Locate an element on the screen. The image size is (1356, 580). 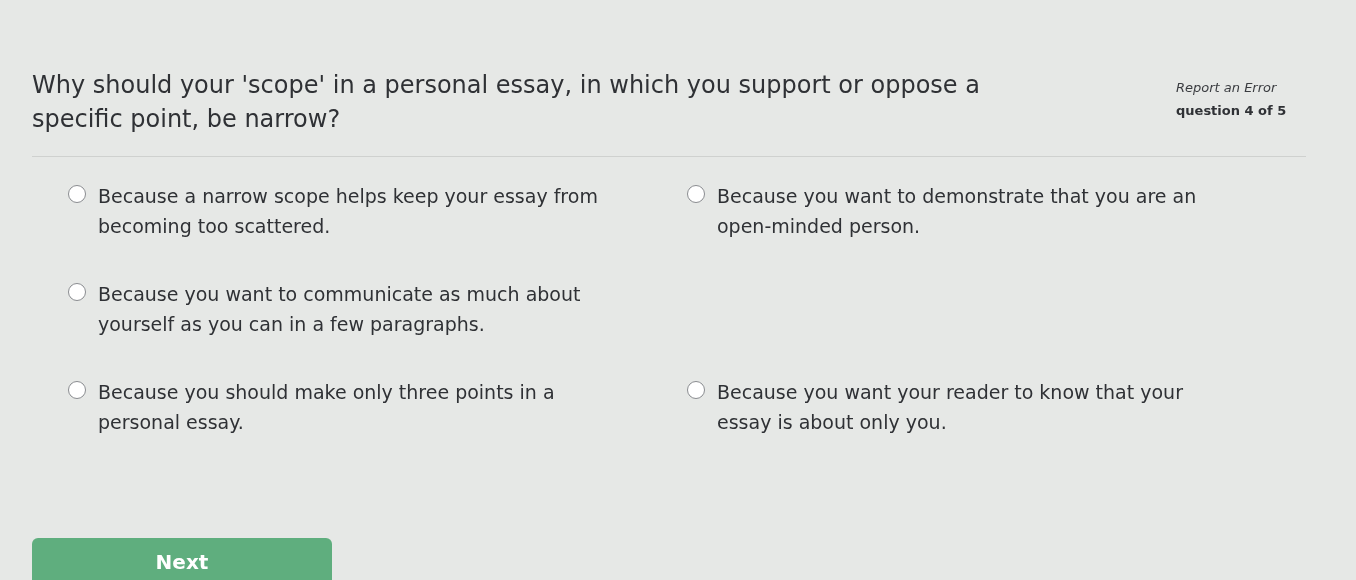
question-text: Why should your 'scope' in a personal essay, in which you support or oppose a specific point, be narrow? is located at coordinates (506, 102).